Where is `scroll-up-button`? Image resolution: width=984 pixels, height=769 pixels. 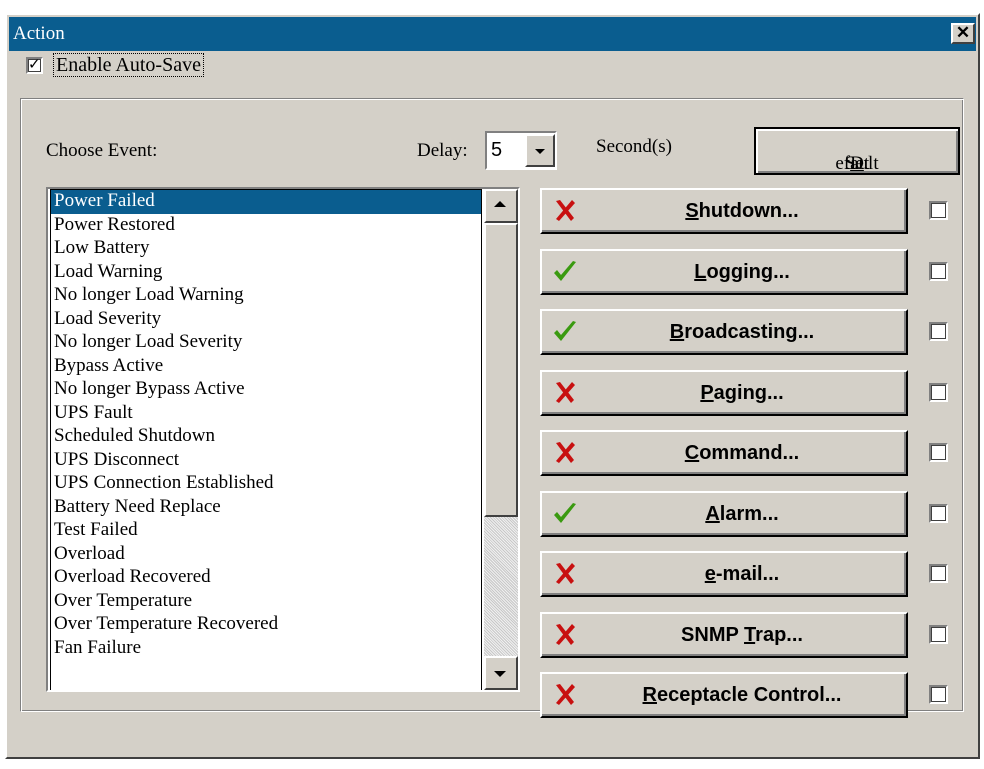 scroll-up-button is located at coordinates (501, 206).